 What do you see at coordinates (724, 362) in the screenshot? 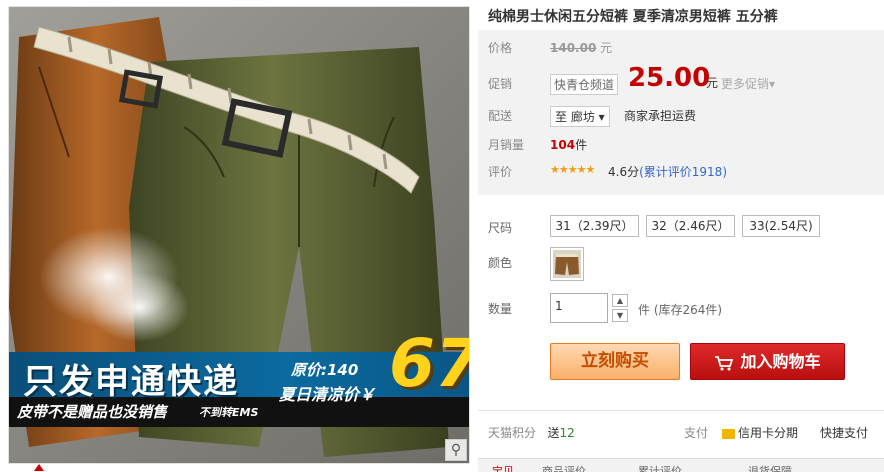
I see `cart-icon` at bounding box center [724, 362].